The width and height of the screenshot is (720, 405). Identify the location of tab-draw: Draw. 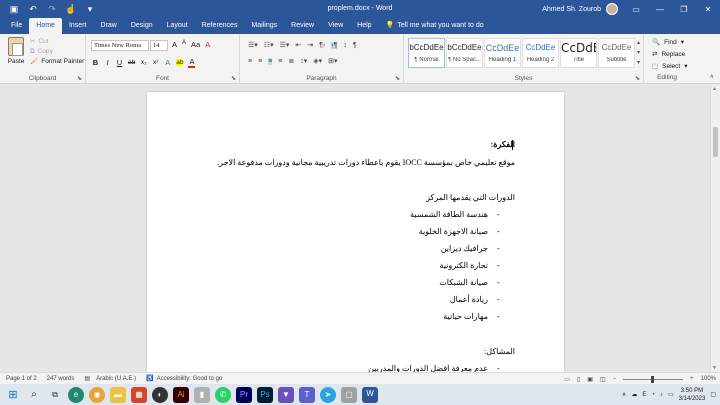
(108, 26).